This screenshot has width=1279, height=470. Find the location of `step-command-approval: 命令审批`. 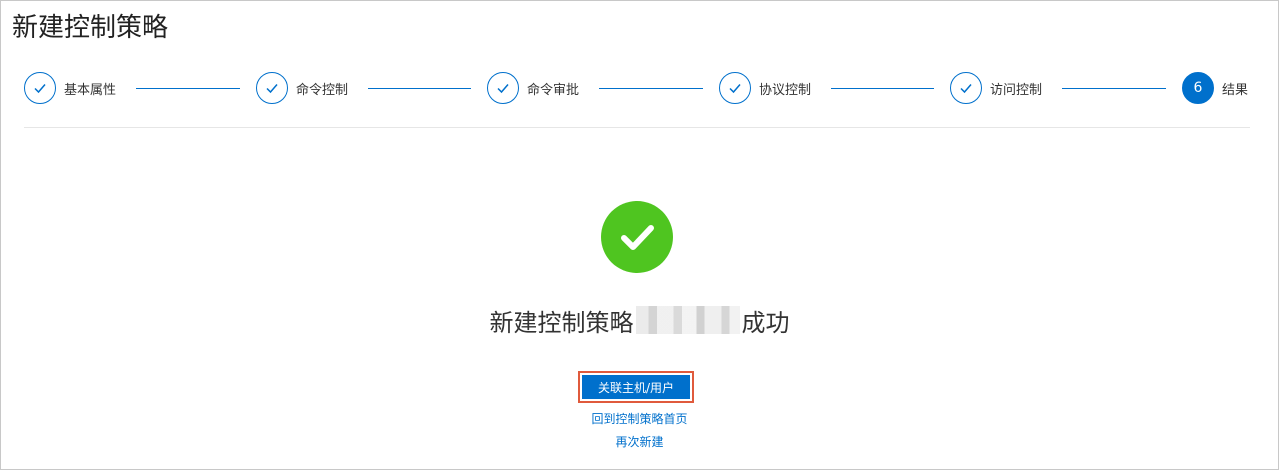

step-command-approval: 命令审批 is located at coordinates (533, 88).